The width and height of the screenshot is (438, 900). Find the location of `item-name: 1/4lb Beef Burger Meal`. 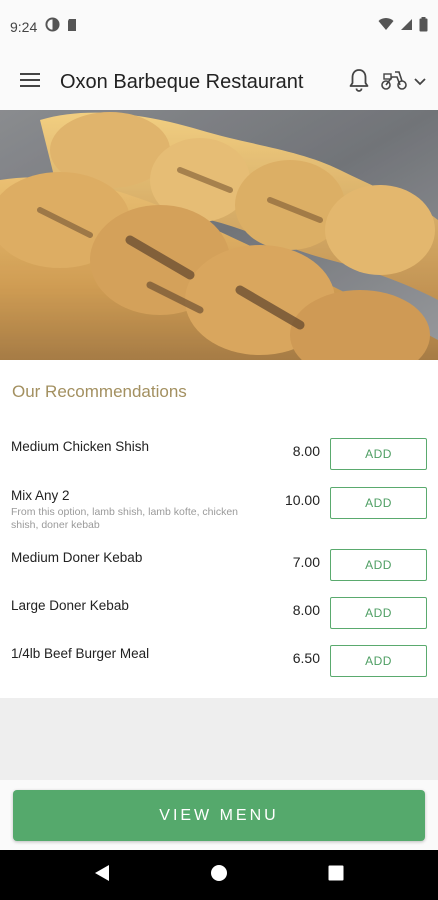

item-name: 1/4lb Beef Burger Meal is located at coordinates (80, 653).